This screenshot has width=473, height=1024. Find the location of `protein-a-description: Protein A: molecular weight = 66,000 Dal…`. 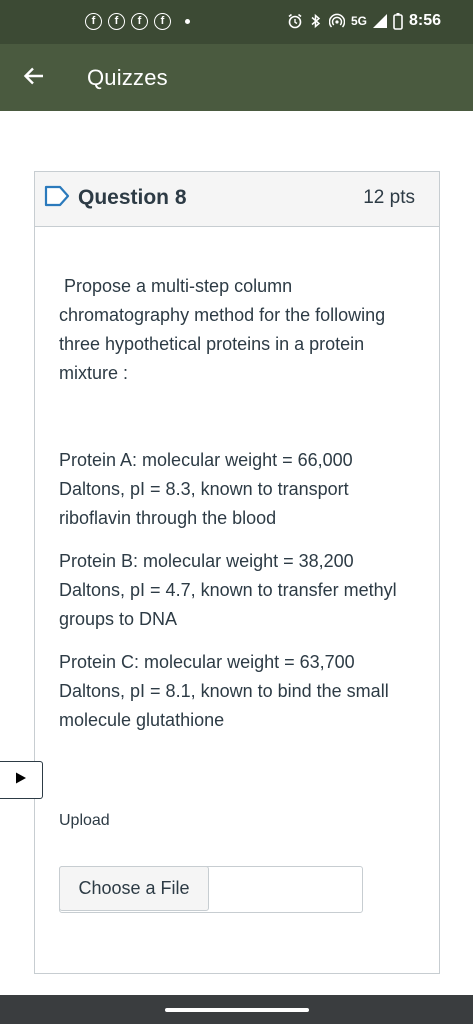

protein-a-description: Protein A: molecular weight = 66,000 Dal… is located at coordinates (206, 489).